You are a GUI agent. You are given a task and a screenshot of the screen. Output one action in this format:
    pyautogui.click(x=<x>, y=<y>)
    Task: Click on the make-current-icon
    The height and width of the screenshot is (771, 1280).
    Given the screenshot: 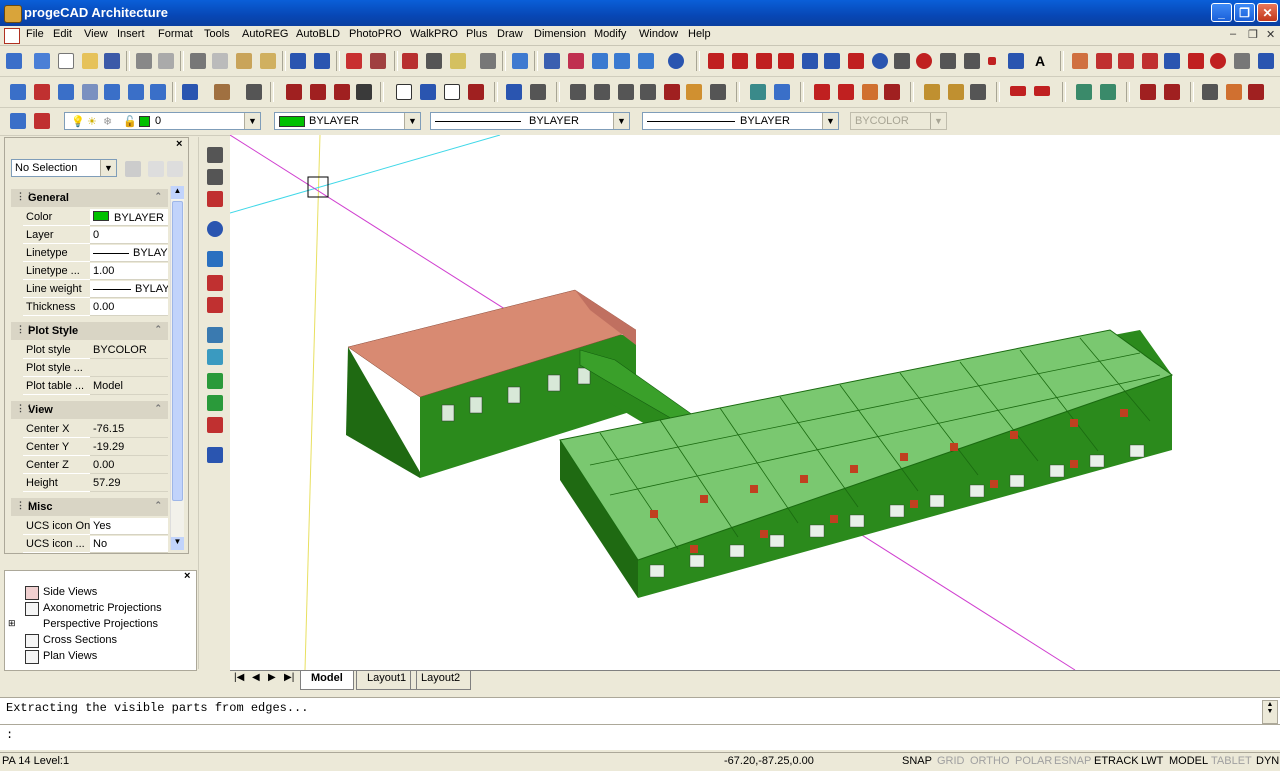 What is the action you would take?
    pyautogui.click(x=42, y=121)
    